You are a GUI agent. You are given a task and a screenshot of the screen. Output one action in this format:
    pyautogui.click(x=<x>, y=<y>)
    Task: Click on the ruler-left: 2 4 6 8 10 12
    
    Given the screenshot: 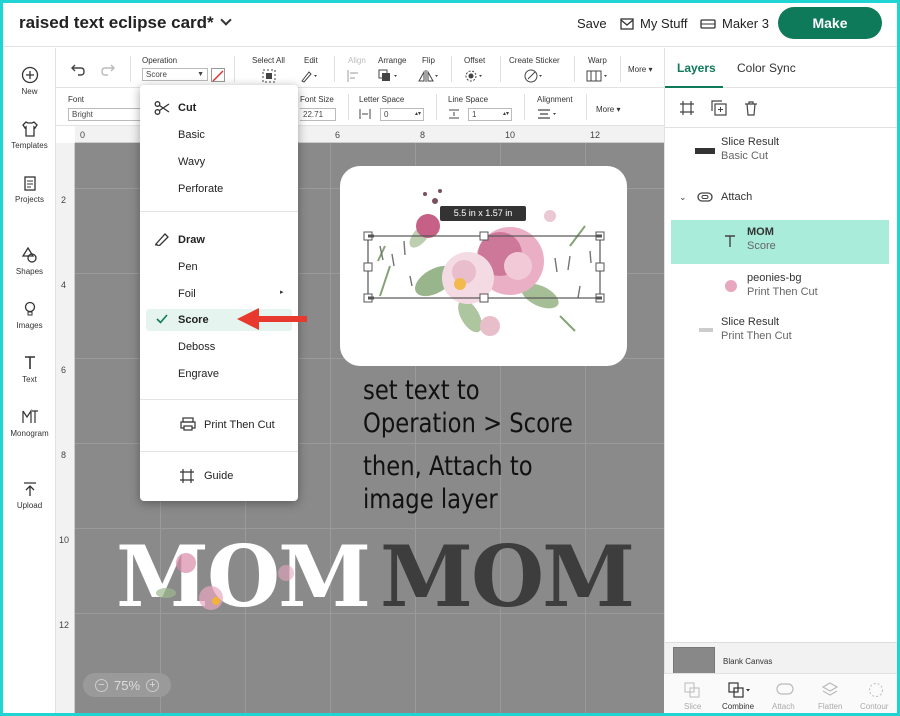 What is the action you would take?
    pyautogui.click(x=65, y=428)
    